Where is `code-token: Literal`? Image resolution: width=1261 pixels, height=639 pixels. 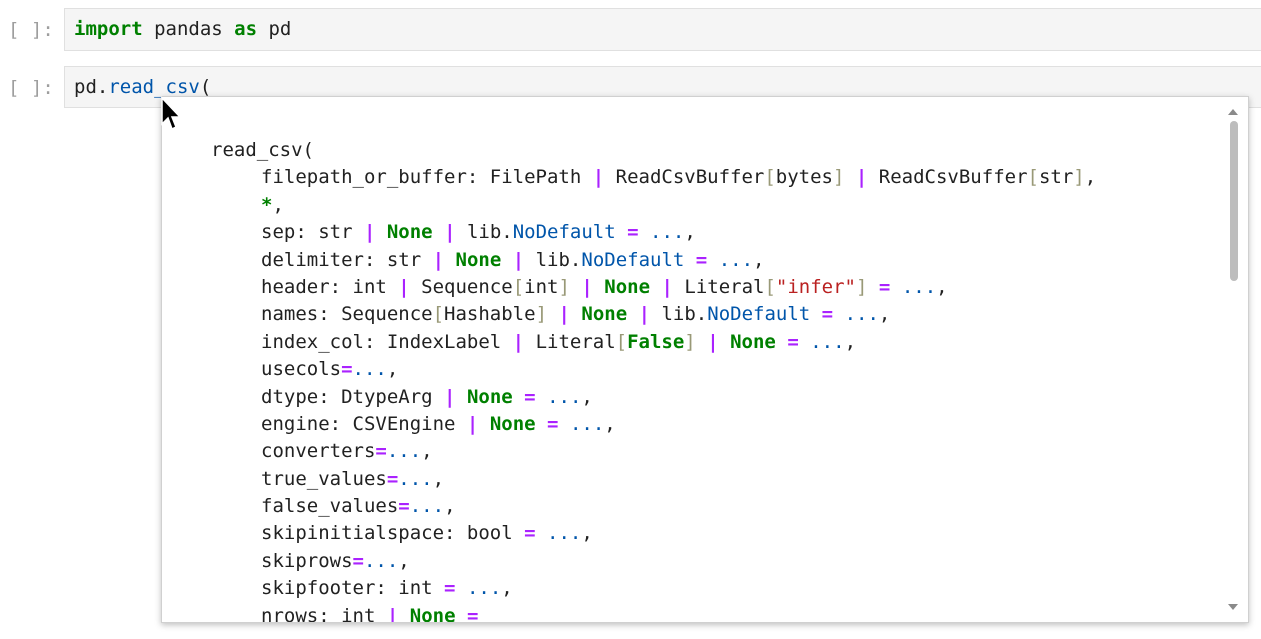
code-token: Literal is located at coordinates (570, 341).